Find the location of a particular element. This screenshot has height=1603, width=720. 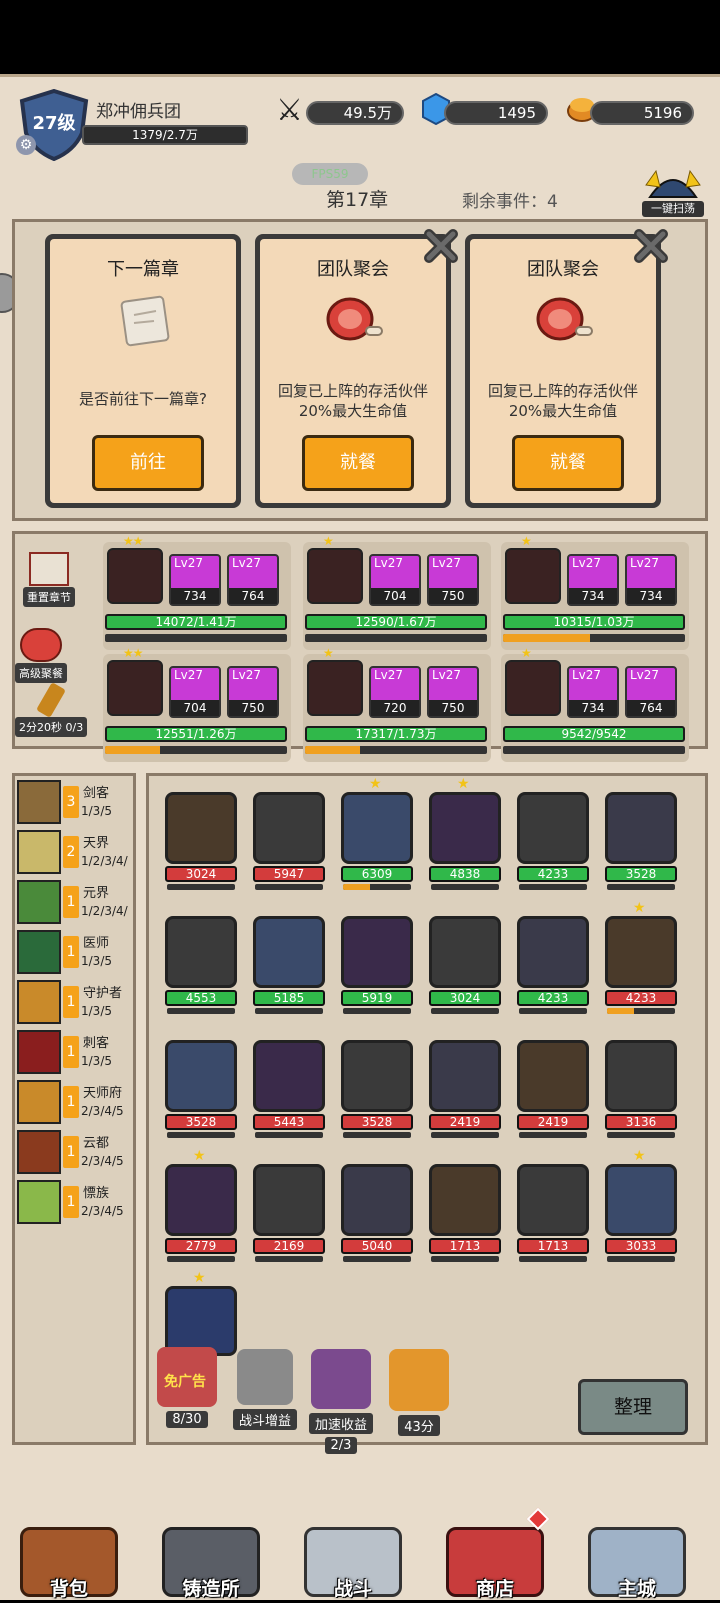

team-hero-slot: ★ Lv27 734 Lv27 764 9542/9542 is located at coordinates (595, 704).